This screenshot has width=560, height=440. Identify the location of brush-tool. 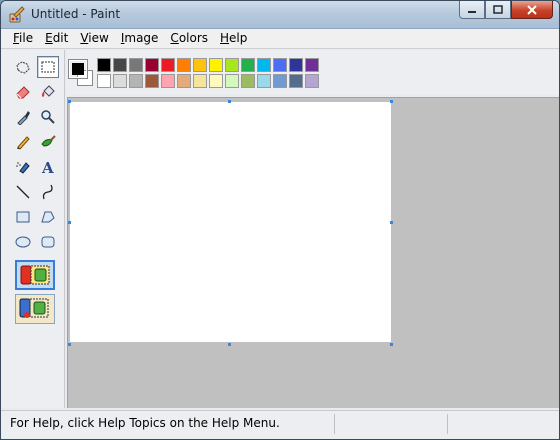
(48, 142).